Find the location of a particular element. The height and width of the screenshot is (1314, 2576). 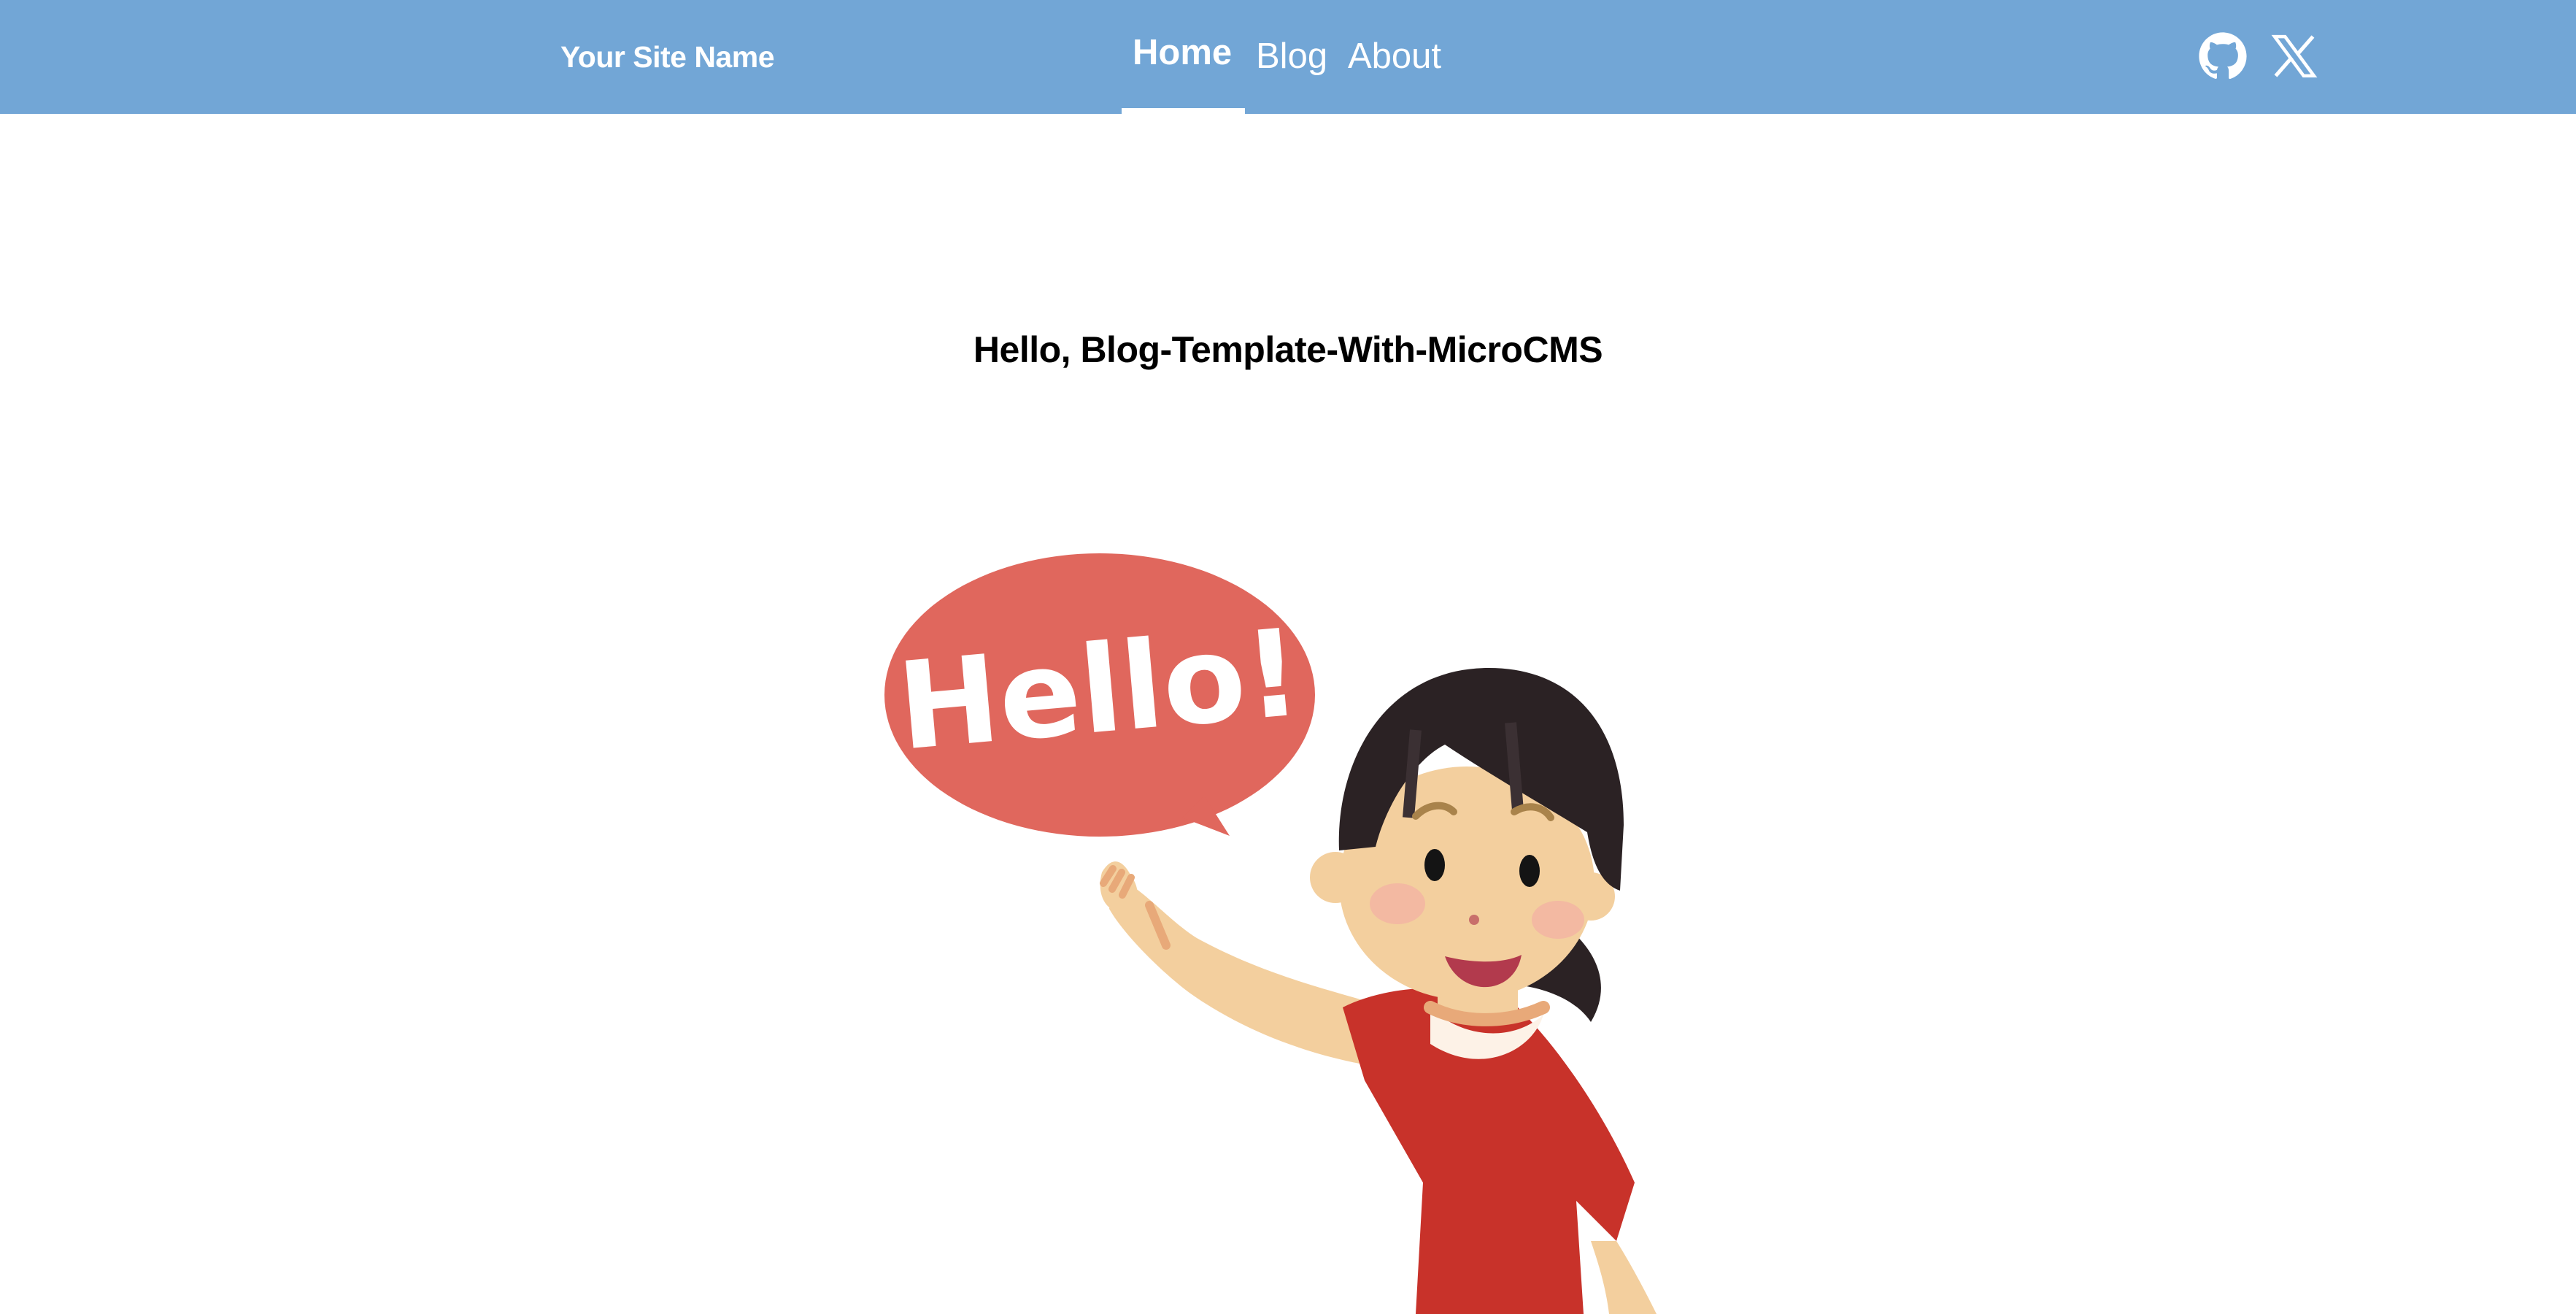

github-icon is located at coordinates (2223, 56).